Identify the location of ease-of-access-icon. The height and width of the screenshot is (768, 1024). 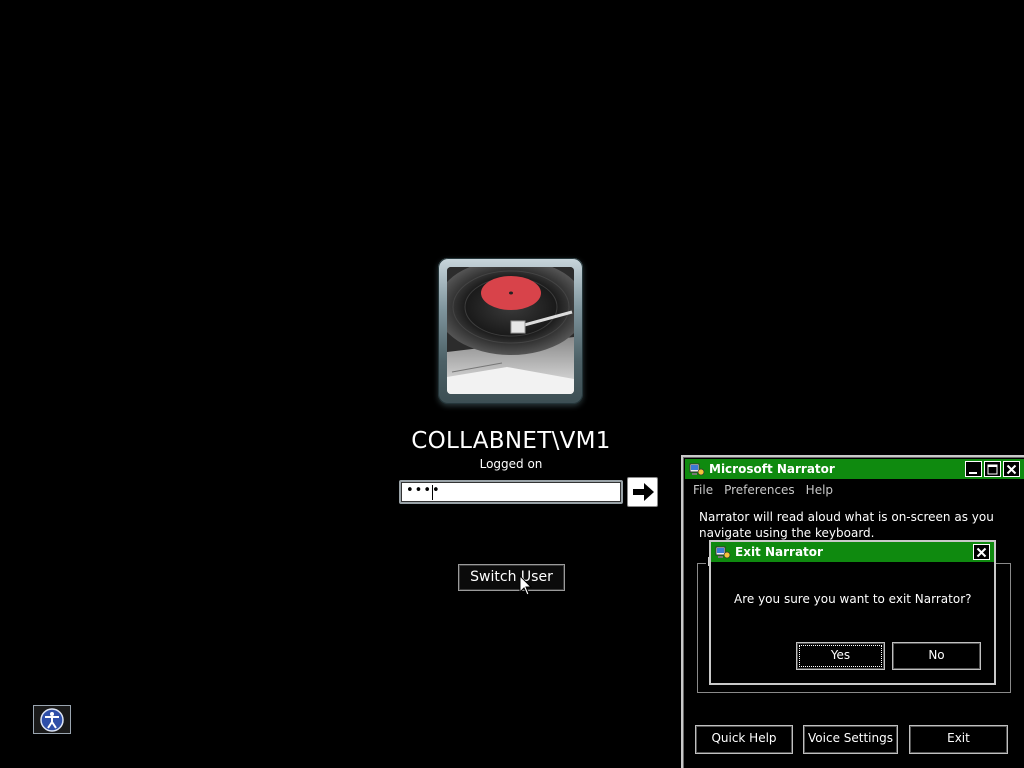
(52, 719).